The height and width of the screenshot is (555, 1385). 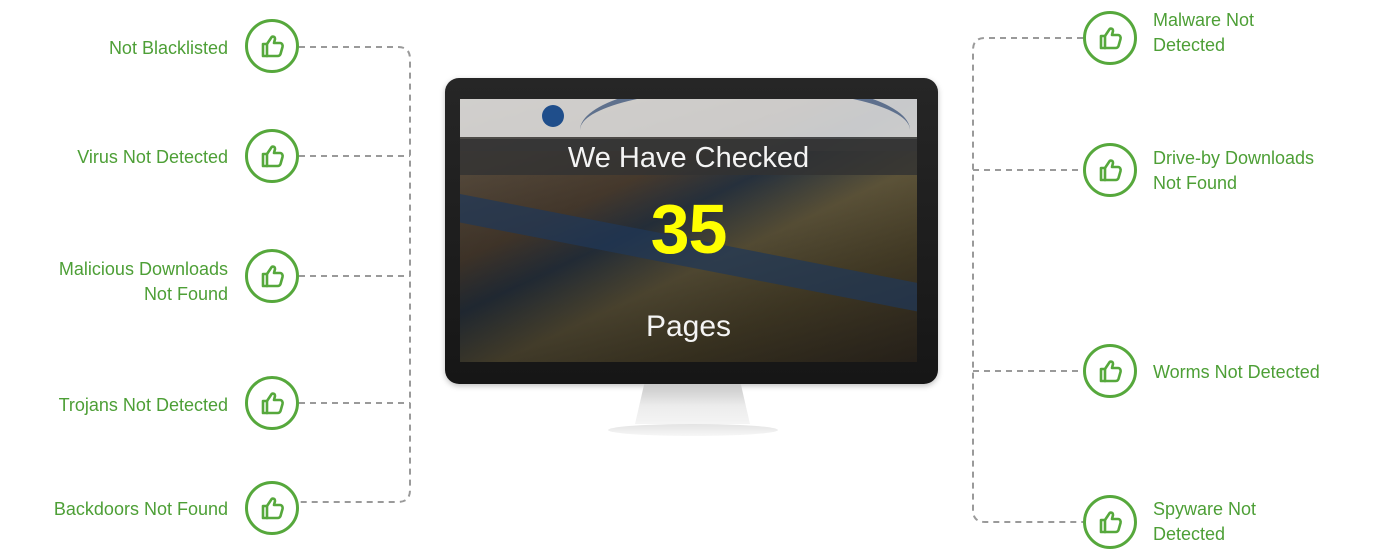 I want to click on pages-count: 35, so click(x=689, y=229).